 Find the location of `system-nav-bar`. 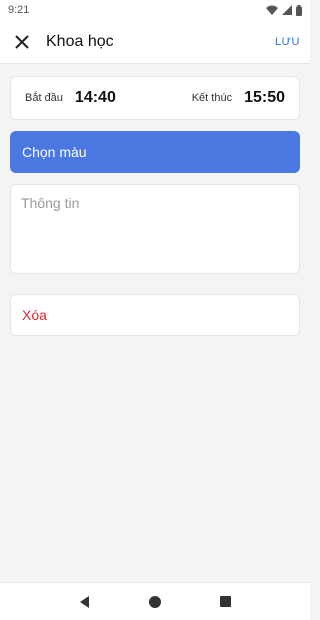

system-nav-bar is located at coordinates (155, 601).